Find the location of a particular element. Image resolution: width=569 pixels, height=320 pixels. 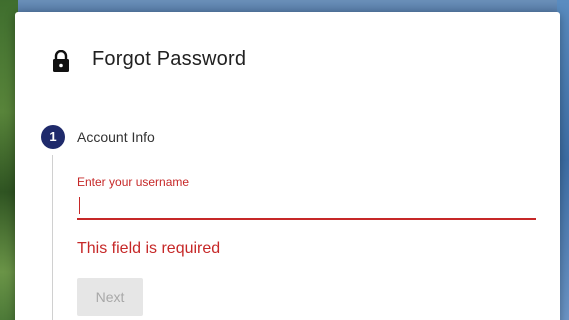

text-caret is located at coordinates (79, 205).